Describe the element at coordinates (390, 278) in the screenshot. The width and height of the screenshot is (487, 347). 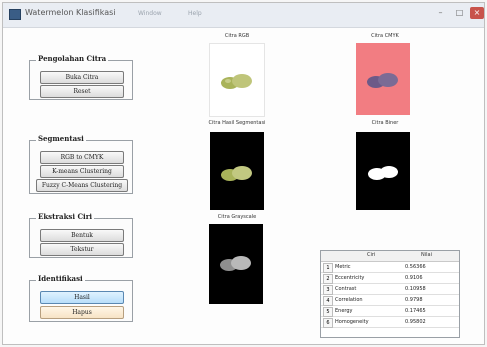
I see `table-row: 2 Eccentricity 0.9106` at that location.